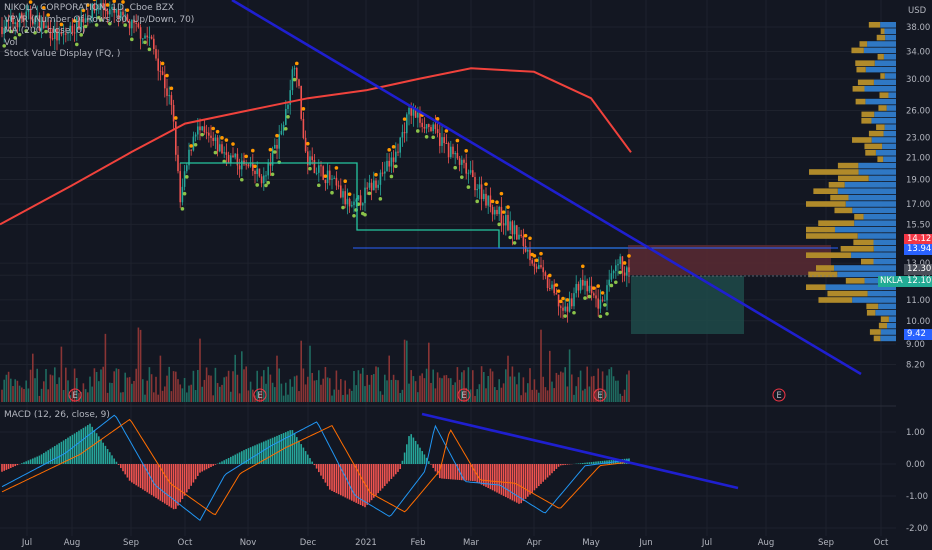  I want to click on macd-tick: 1.00, so click(915, 433).